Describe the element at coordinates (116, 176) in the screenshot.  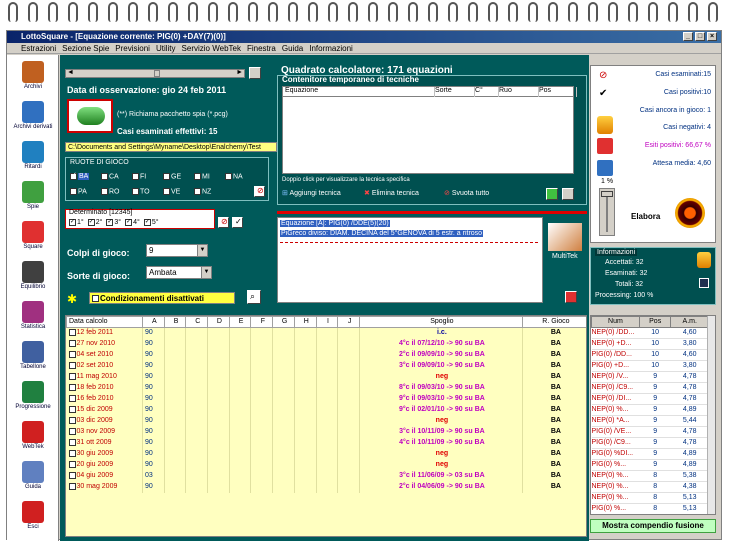
I see `wheel-checkbox: CA` at that location.